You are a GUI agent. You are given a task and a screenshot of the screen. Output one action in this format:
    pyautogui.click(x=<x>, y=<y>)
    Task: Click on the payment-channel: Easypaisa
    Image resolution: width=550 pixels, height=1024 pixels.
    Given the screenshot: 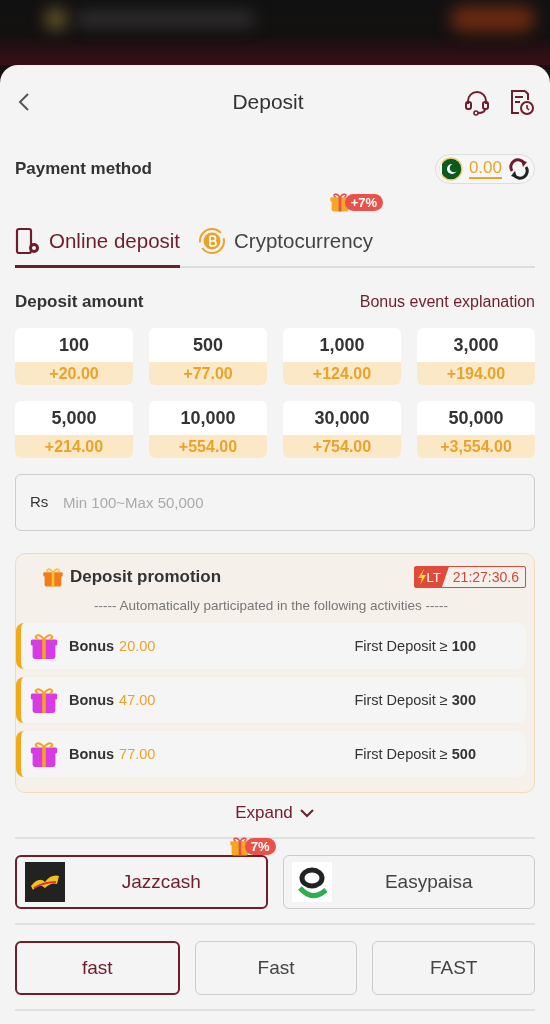 What is the action you would take?
    pyautogui.click(x=408, y=882)
    